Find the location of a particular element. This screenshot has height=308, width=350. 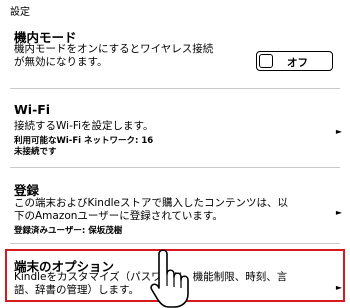

toggle-label: オフ is located at coordinates (297, 63).